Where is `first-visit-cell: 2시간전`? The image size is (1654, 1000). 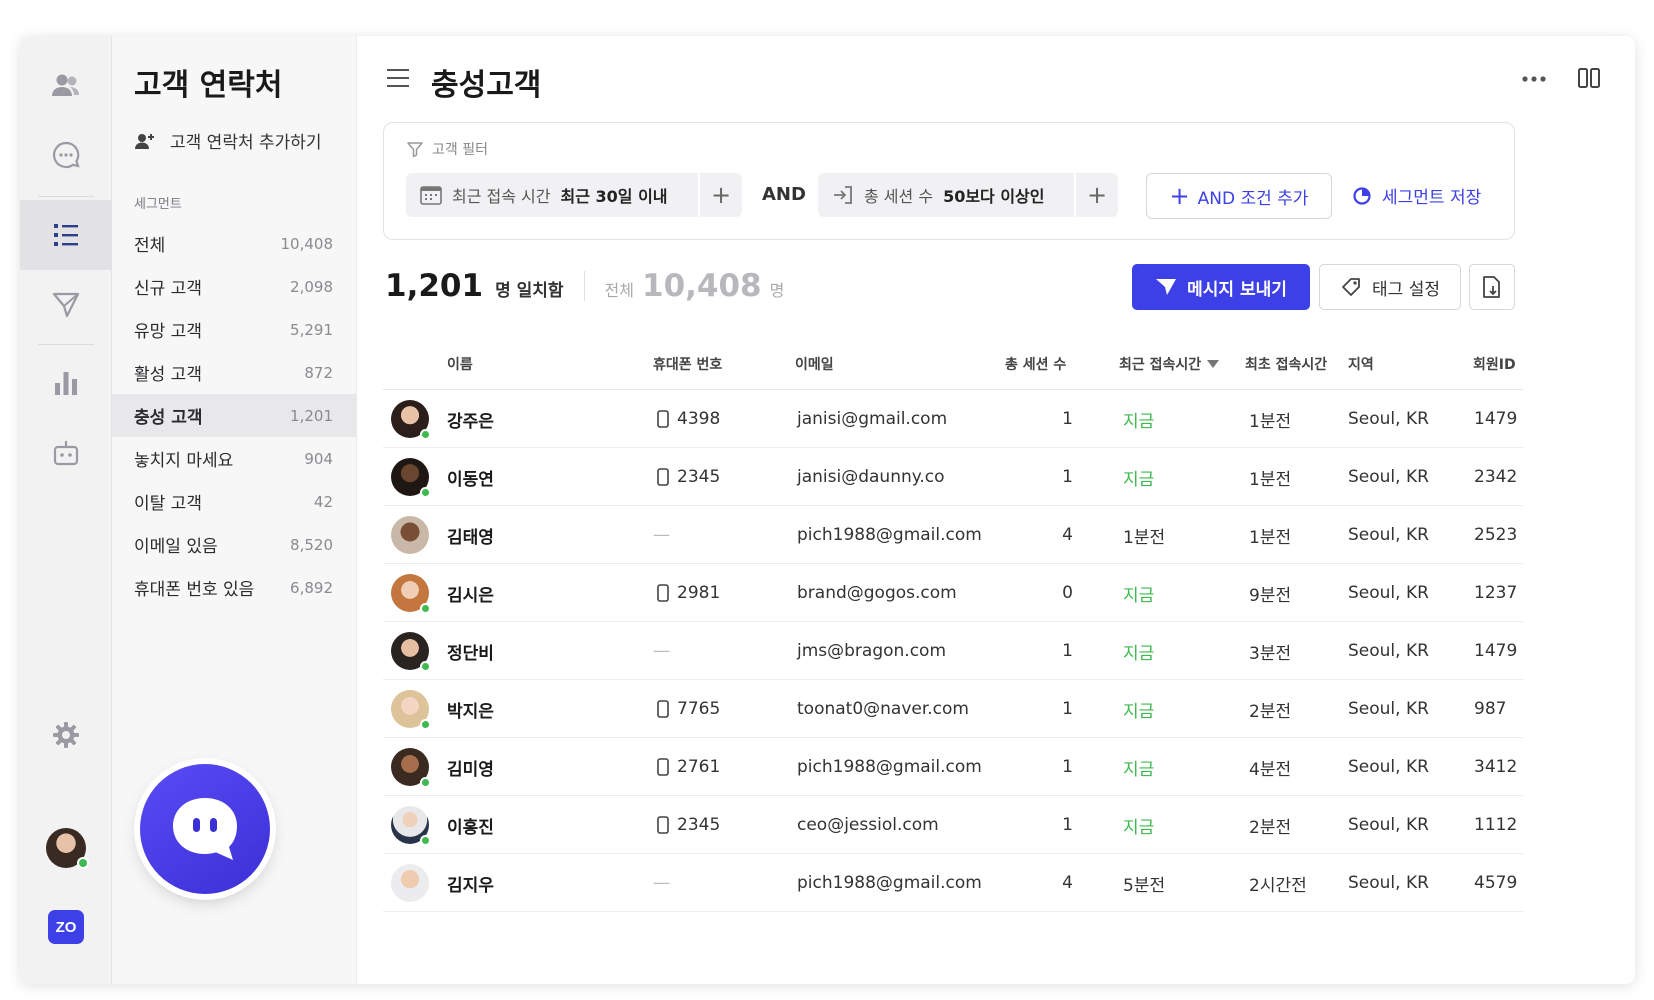
first-visit-cell: 2시간전 is located at coordinates (1278, 885).